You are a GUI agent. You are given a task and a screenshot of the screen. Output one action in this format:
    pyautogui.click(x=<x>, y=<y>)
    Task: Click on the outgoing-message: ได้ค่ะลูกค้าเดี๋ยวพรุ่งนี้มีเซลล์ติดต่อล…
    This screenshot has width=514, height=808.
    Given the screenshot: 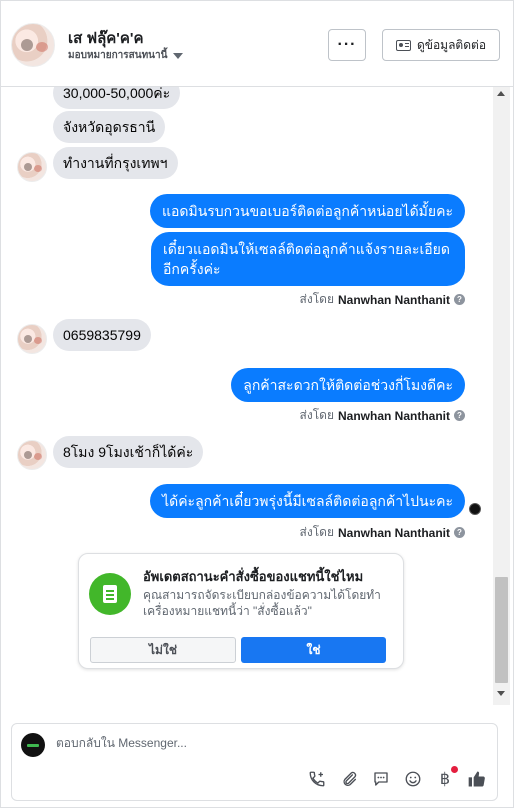 What is the action you would take?
    pyautogui.click(x=307, y=501)
    